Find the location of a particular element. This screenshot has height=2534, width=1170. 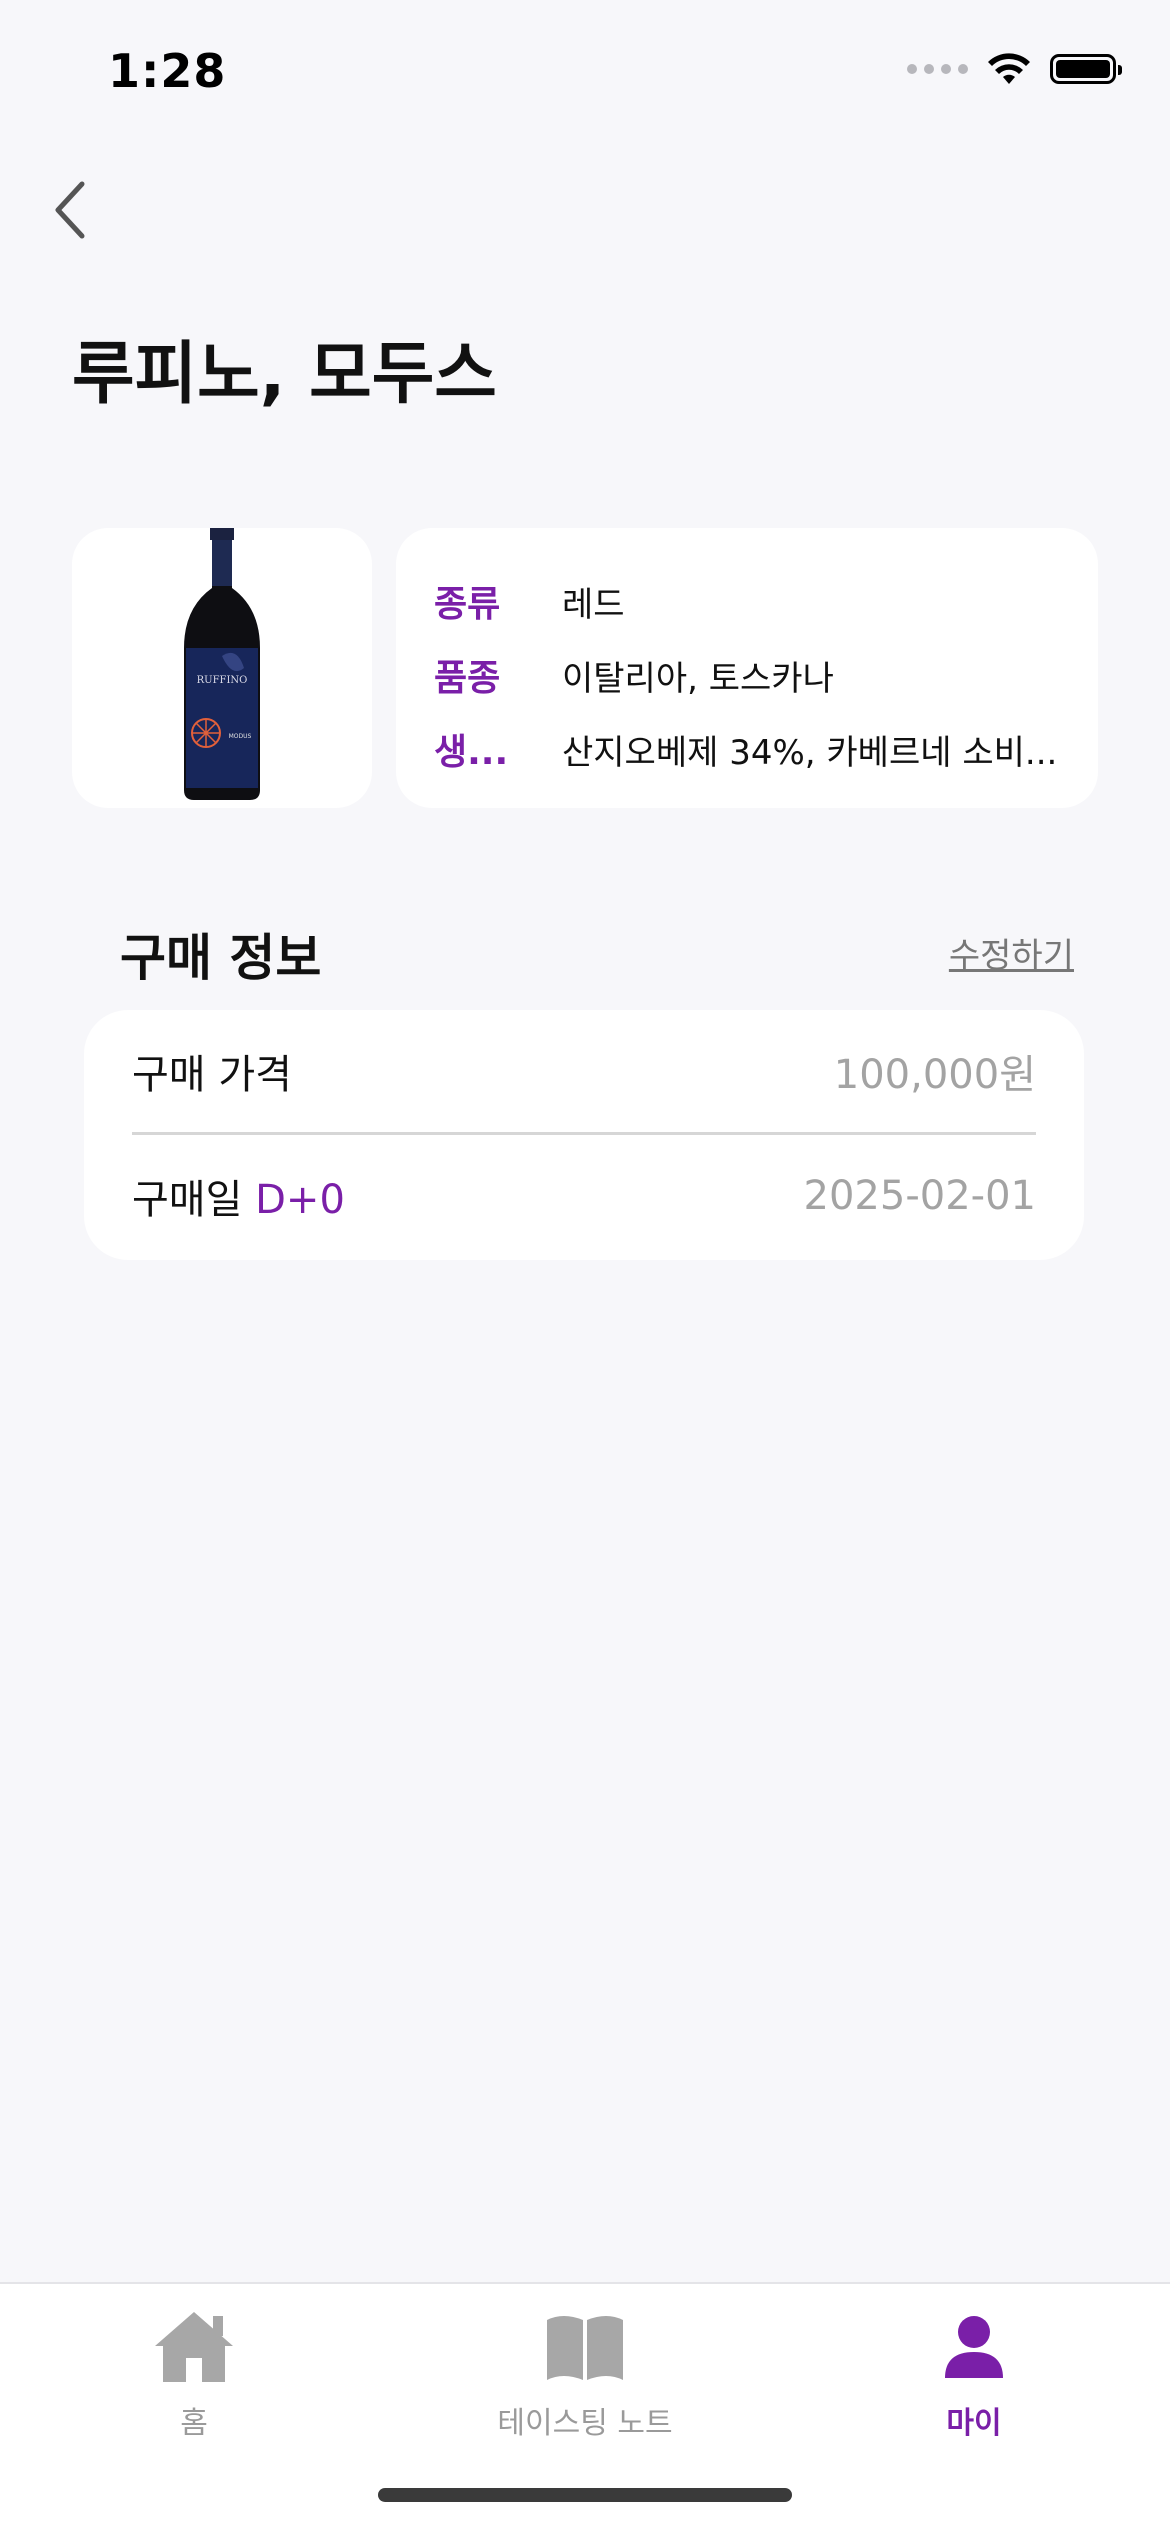

status-icons is located at coordinates (1014, 69).